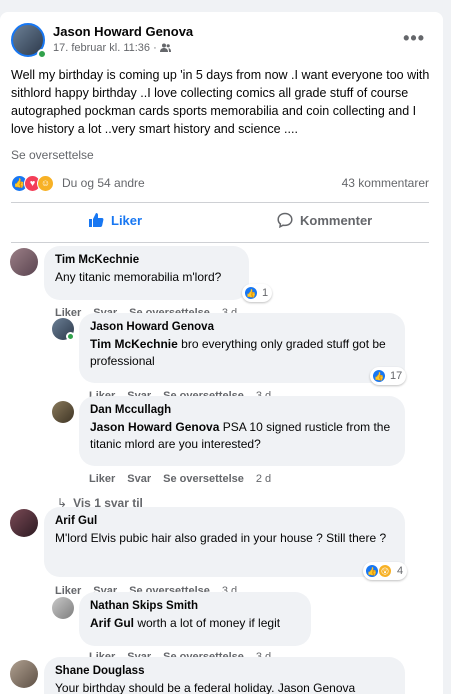 This screenshot has height=694, width=451. I want to click on comment-reactions: 👍 1, so click(257, 293).